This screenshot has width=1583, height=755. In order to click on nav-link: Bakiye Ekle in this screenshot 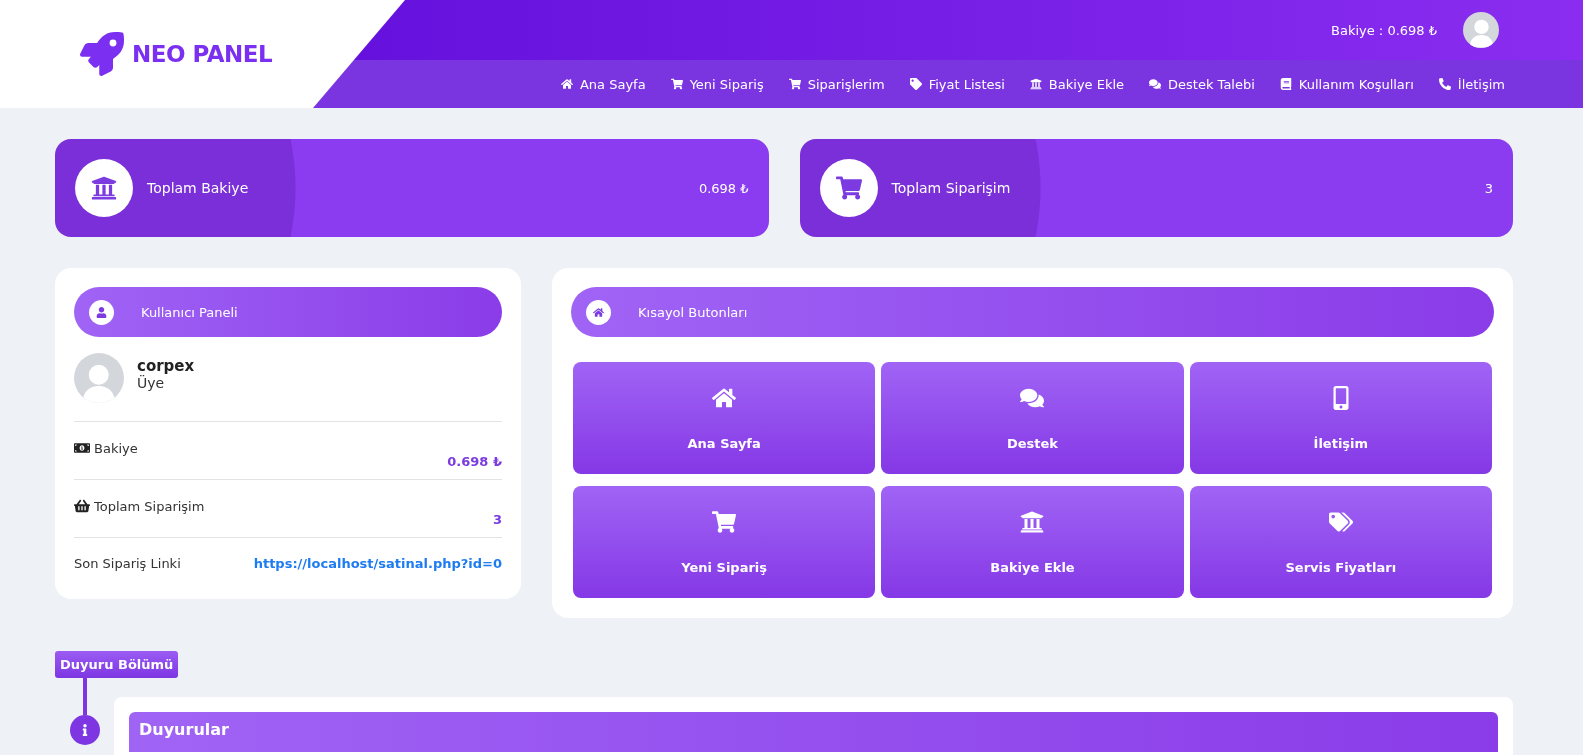, I will do `click(1077, 84)`.